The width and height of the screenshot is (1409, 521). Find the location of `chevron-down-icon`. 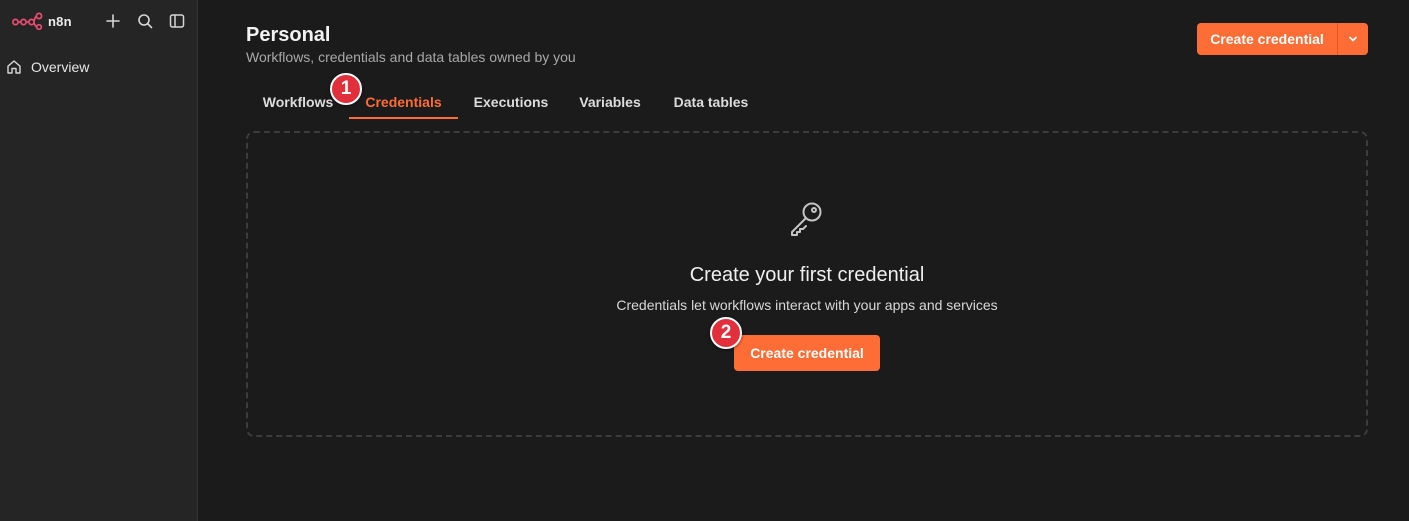

chevron-down-icon is located at coordinates (1353, 39).